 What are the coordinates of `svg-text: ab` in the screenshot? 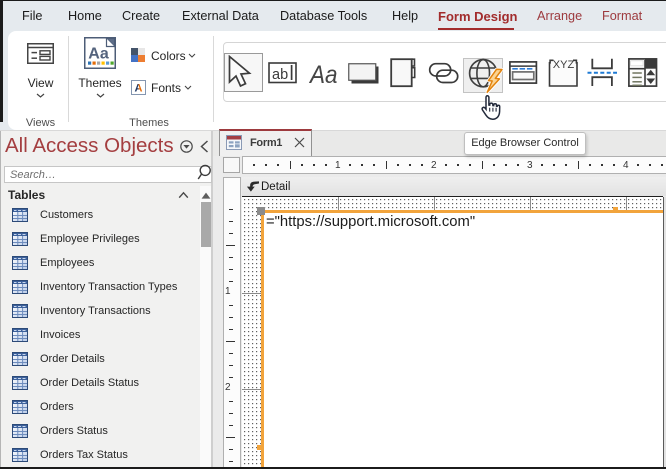 It's located at (280, 75).